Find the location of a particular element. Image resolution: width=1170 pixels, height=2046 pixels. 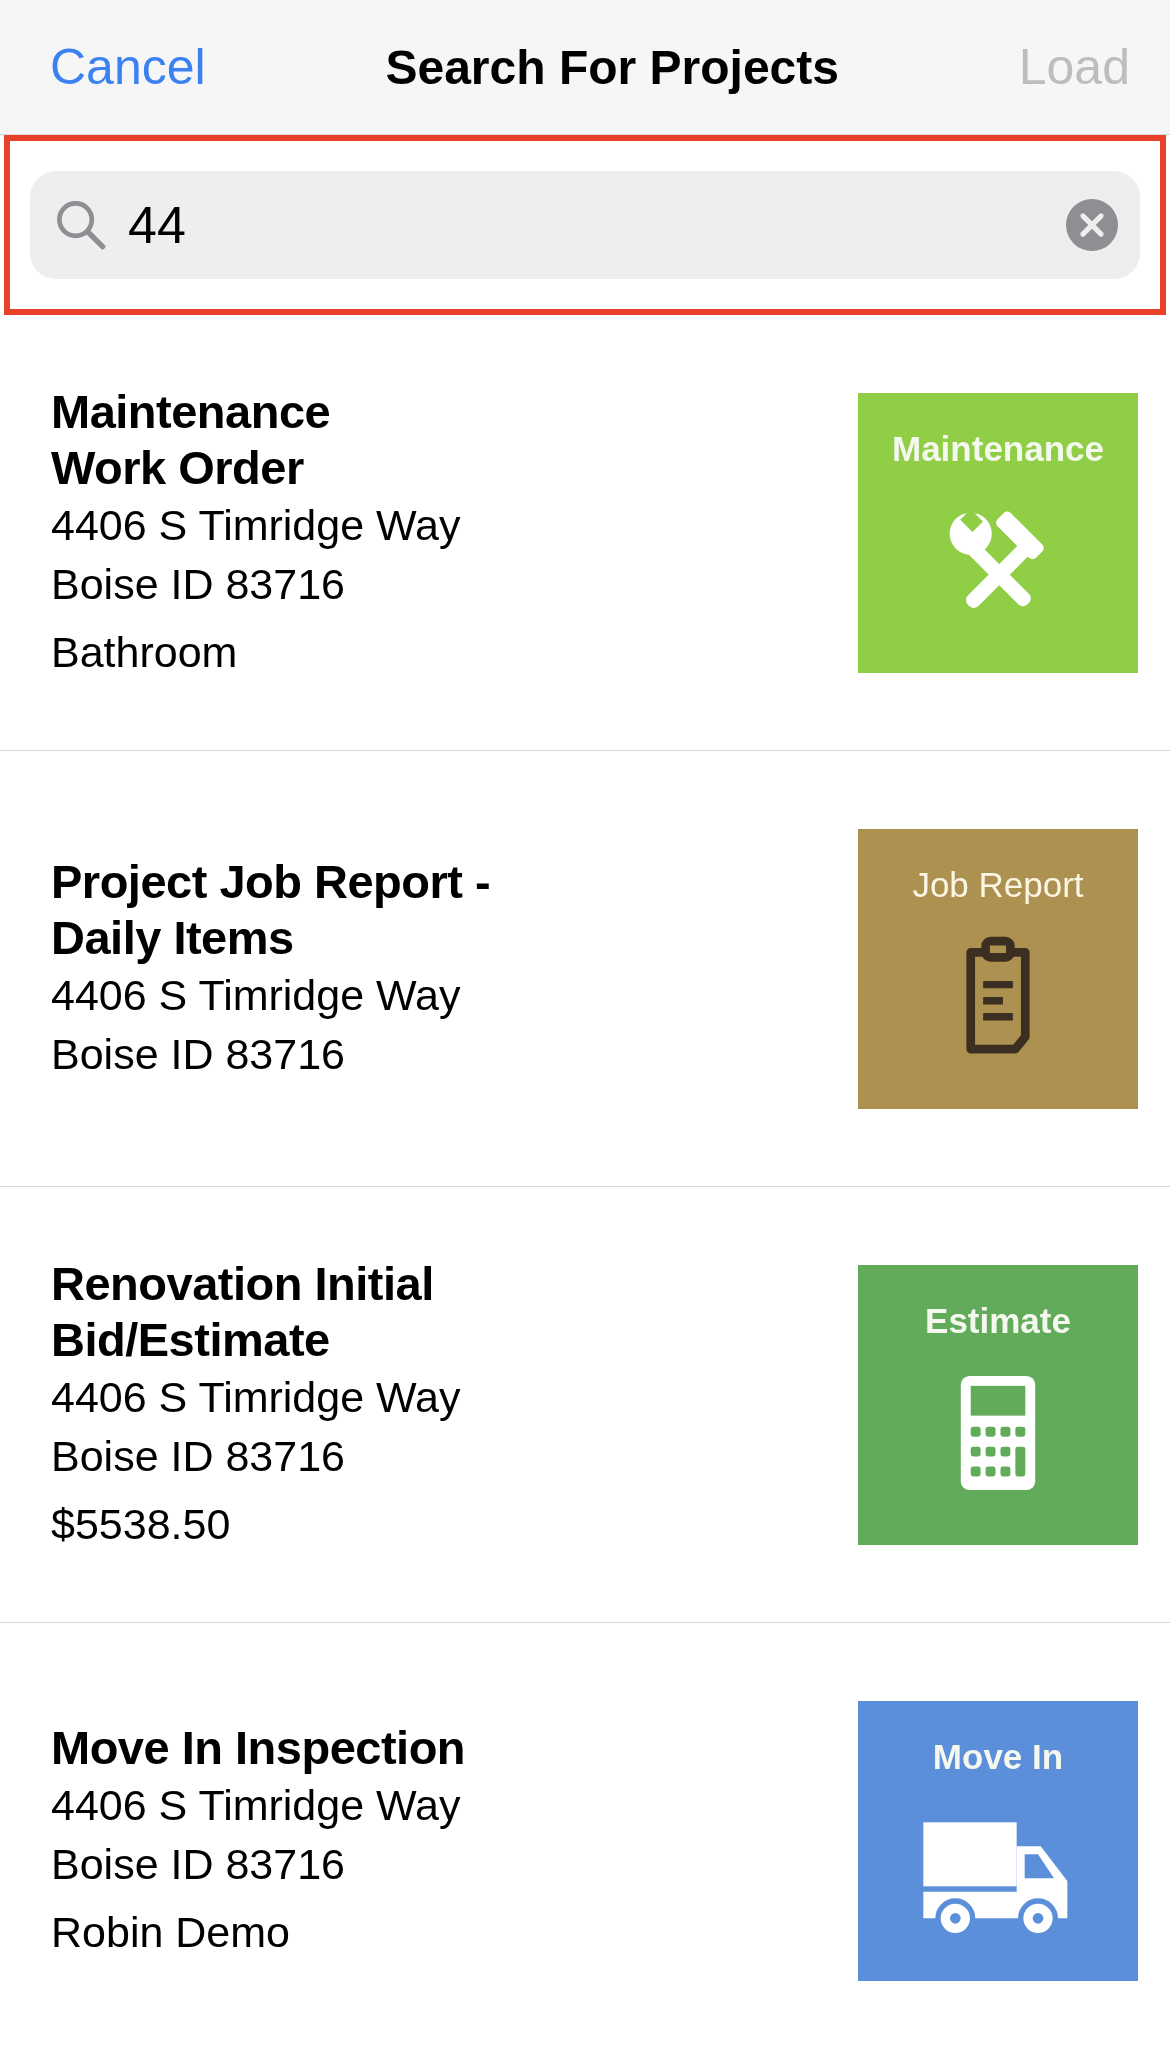

search-field: 44 is located at coordinates (585, 225).